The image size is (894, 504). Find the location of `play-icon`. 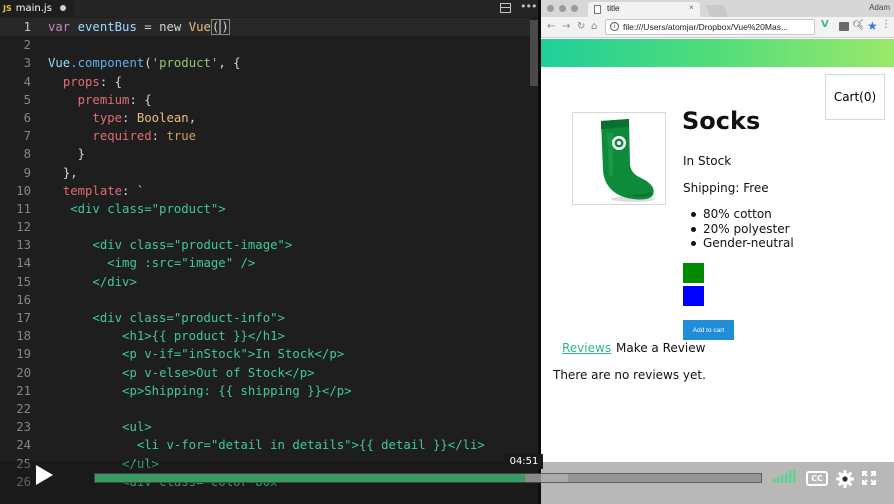

play-icon is located at coordinates (44, 475).